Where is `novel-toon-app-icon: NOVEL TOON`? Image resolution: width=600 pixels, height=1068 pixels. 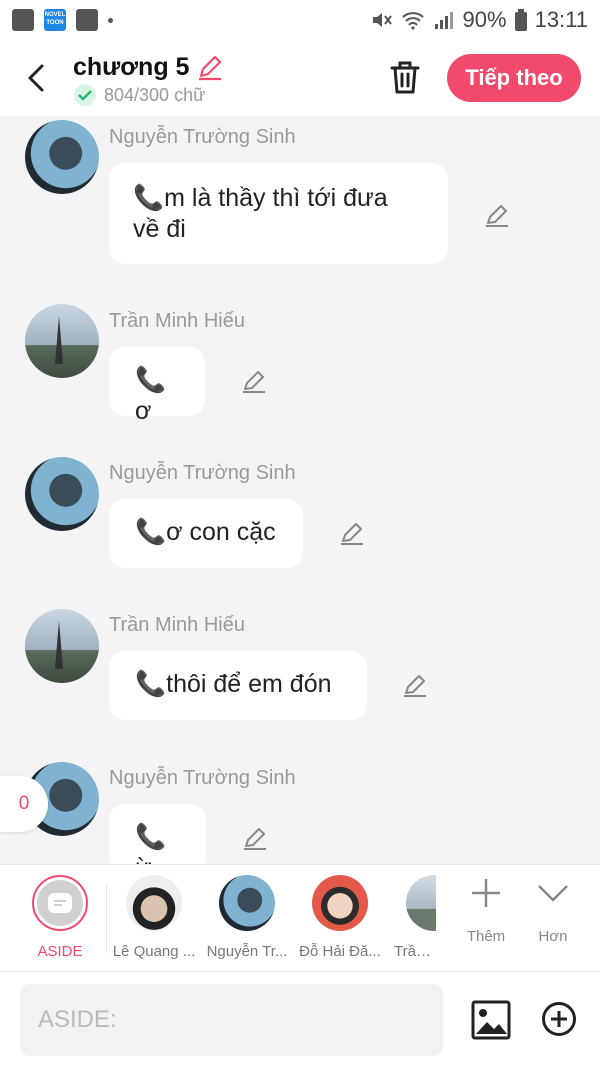 novel-toon-app-icon: NOVEL TOON is located at coordinates (55, 20).